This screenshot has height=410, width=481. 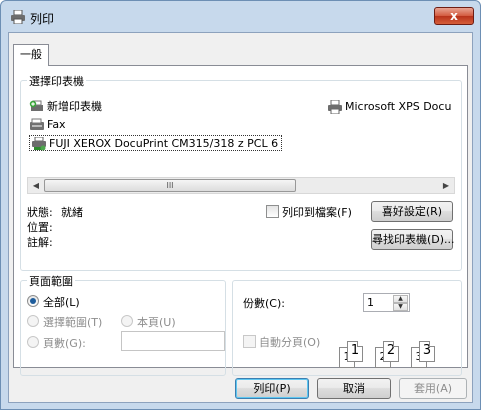 I want to click on copies-group: 份數(C): 1 ▲ ▼ 自動分頁(O) 1 1 2 2 3 3, so click(x=347, y=328).